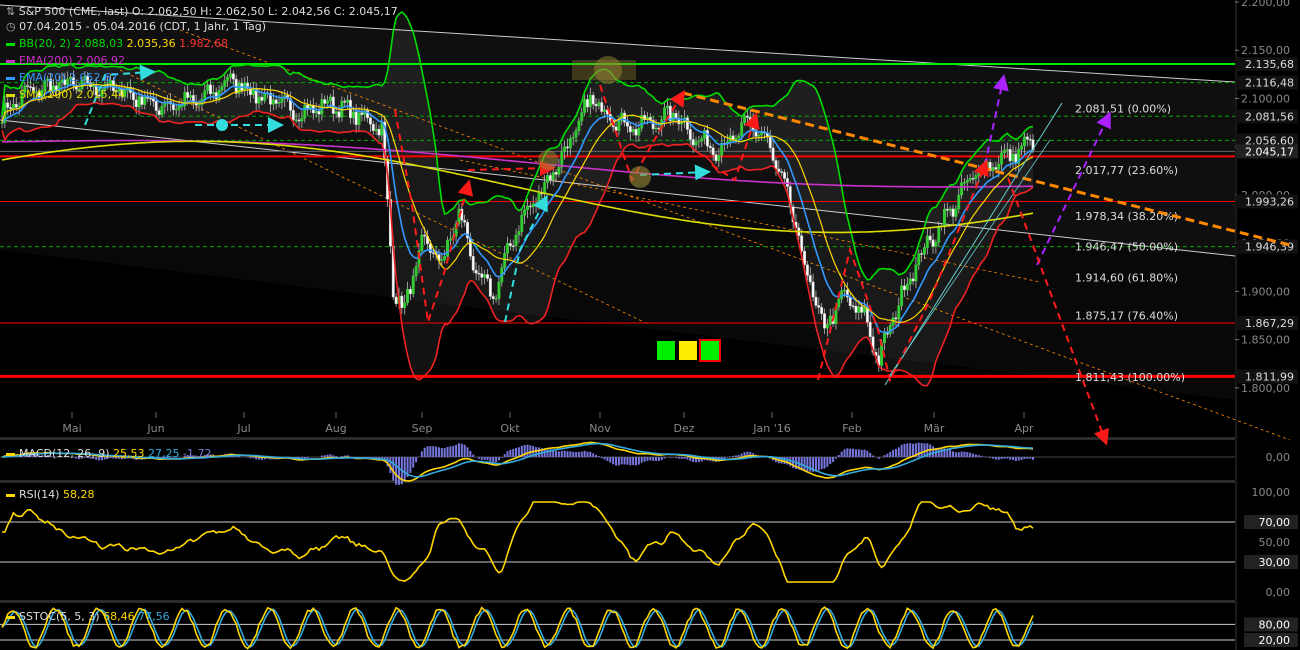  Describe the element at coordinates (1265, 98) in the screenshot. I see `y-tick-label: 2.100,00` at that location.